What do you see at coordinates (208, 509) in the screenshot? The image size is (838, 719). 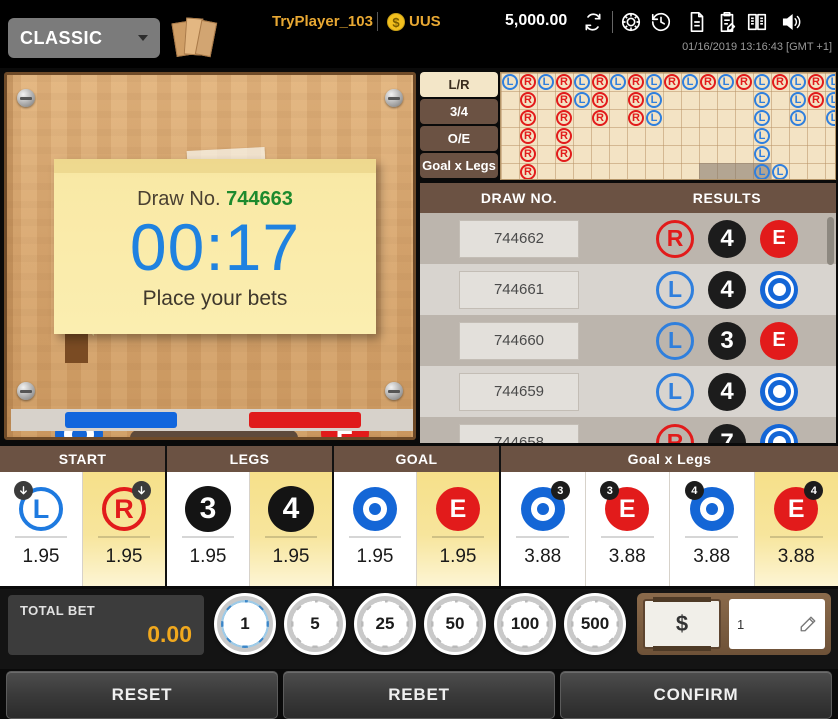 I see `bet-symbol-wrap: 3` at bounding box center [208, 509].